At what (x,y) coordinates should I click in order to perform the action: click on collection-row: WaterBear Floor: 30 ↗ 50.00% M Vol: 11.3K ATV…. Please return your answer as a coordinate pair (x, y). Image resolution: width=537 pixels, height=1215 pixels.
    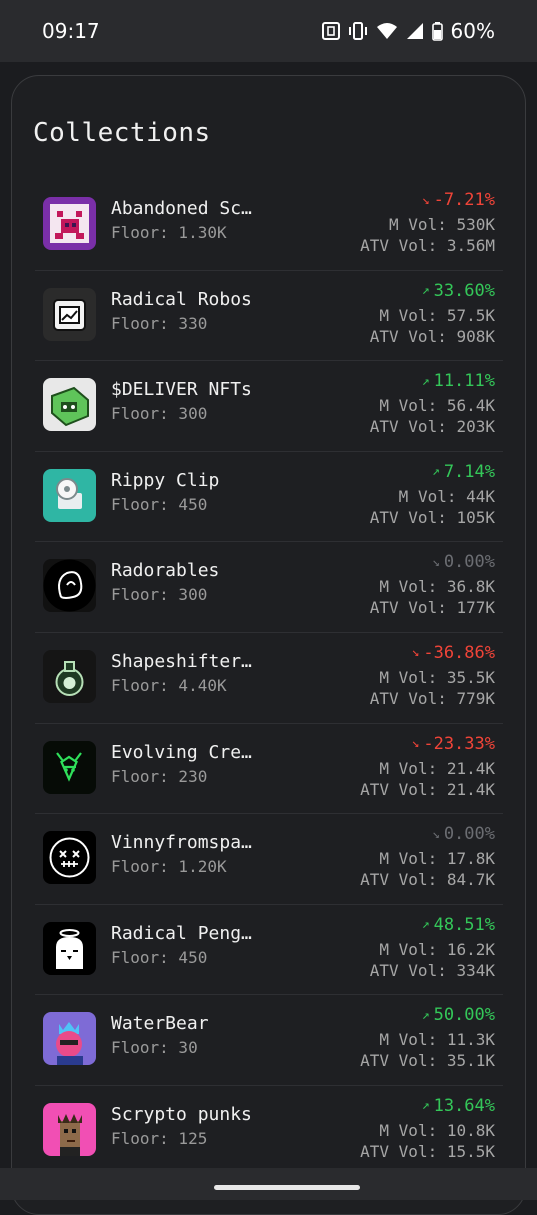
    Looking at the image, I should click on (269, 1040).